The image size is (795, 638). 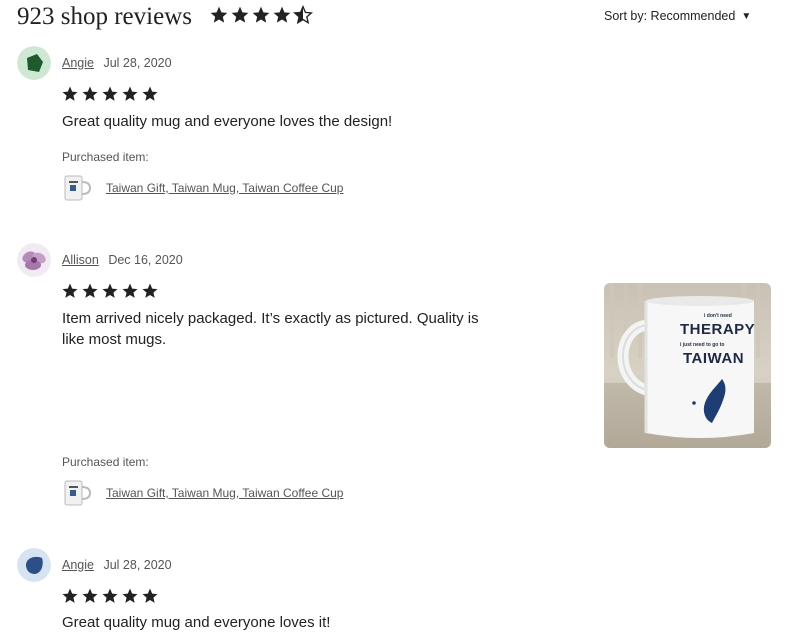 What do you see at coordinates (718, 316) in the screenshot?
I see `mug-text-line: i don't need` at bounding box center [718, 316].